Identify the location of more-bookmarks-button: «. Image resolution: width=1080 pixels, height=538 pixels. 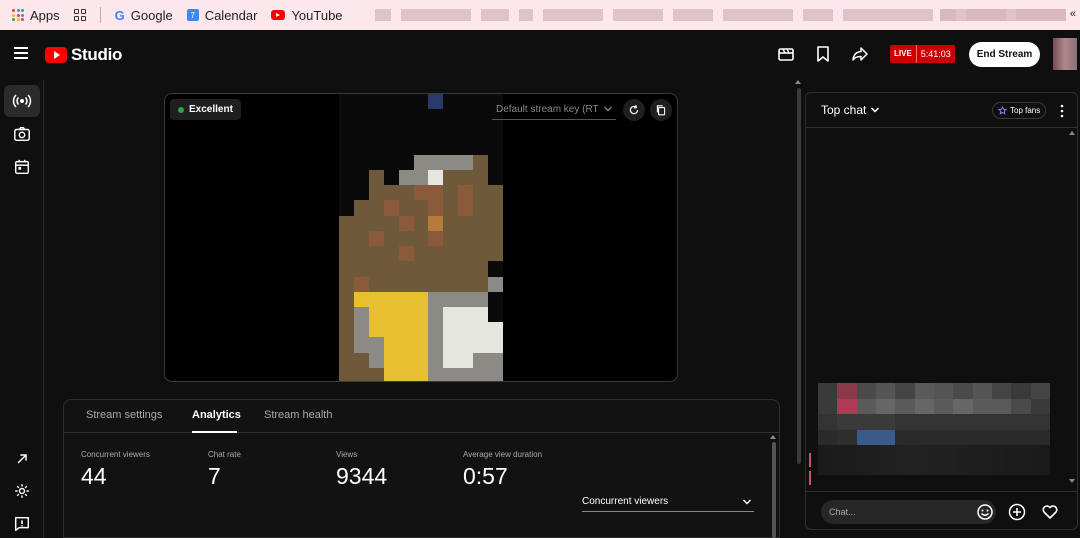
(1073, 14).